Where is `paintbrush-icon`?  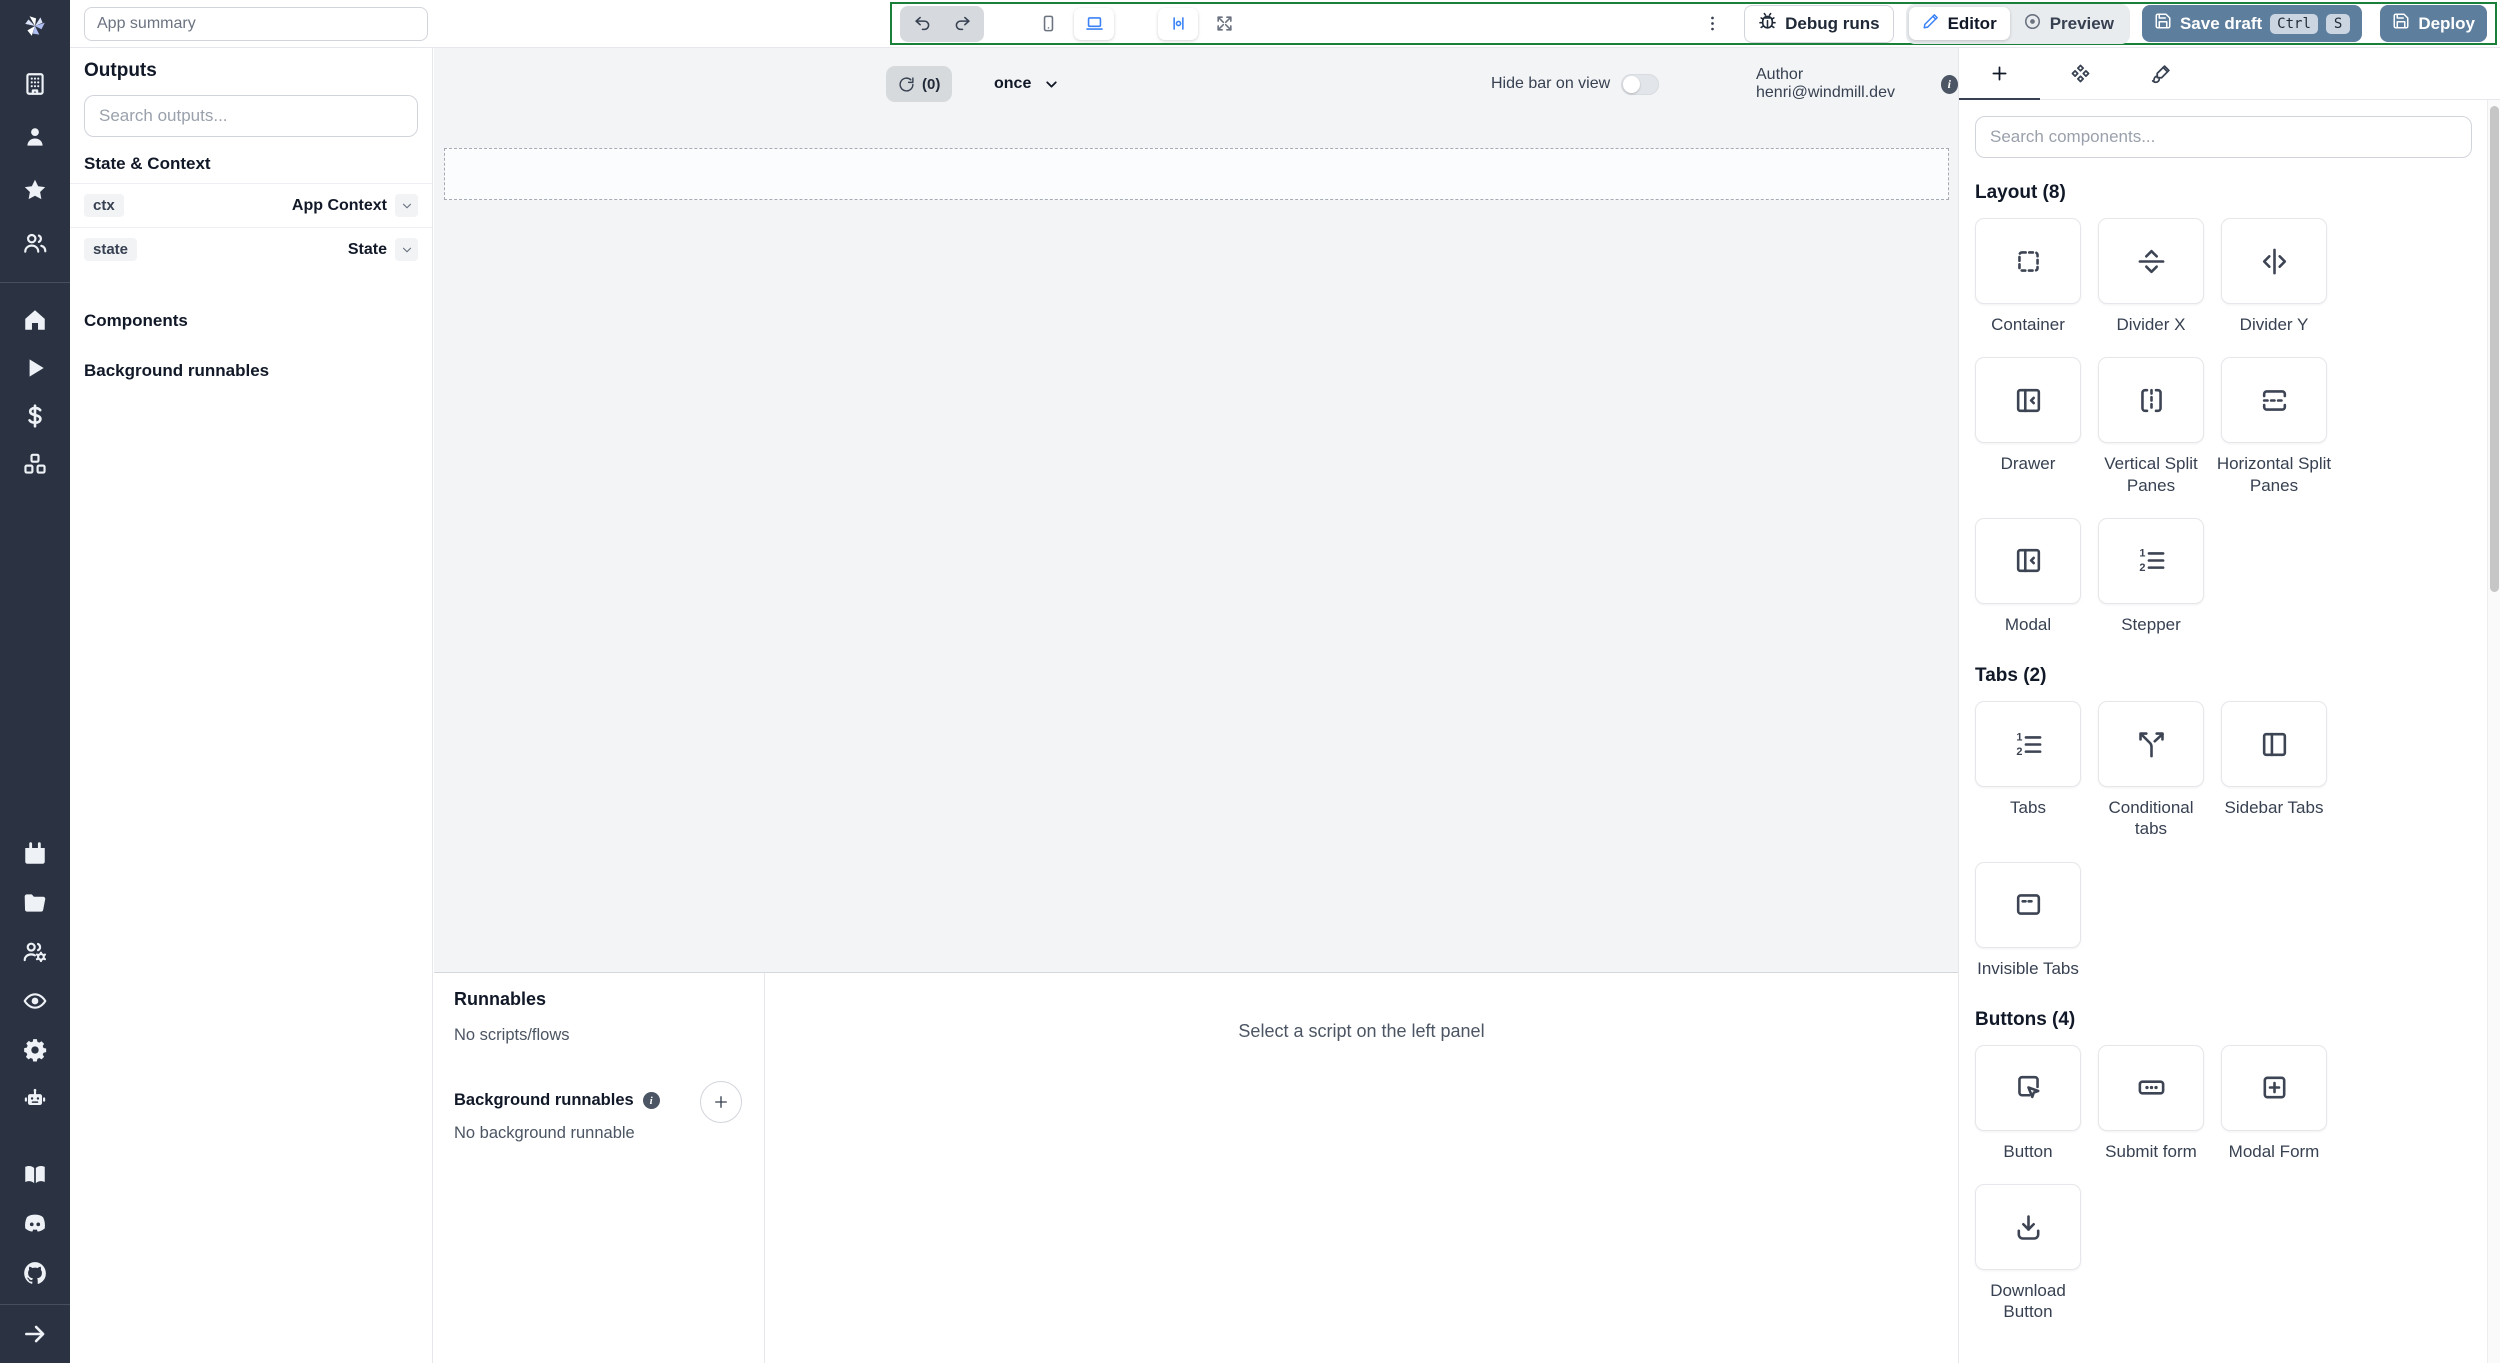
paintbrush-icon is located at coordinates (2160, 74).